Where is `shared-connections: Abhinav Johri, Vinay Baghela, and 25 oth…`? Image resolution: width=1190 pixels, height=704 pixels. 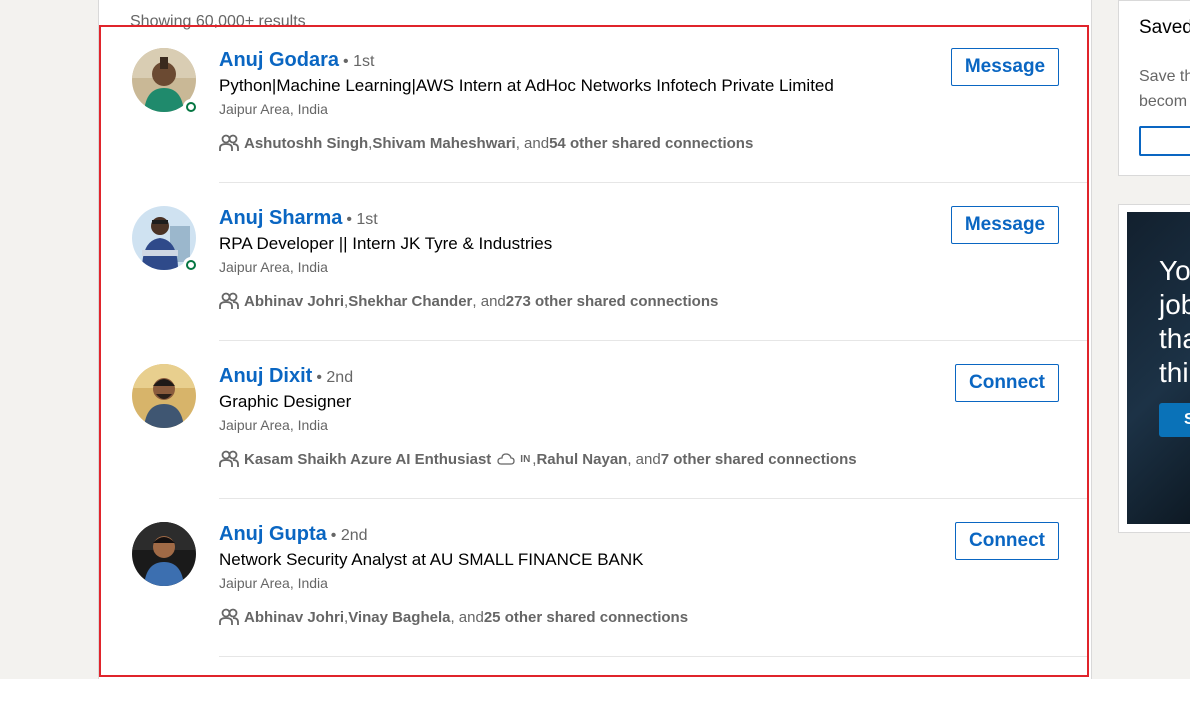 shared-connections: Abhinav Johri, Vinay Baghela, and 25 oth… is located at coordinates (453, 617).